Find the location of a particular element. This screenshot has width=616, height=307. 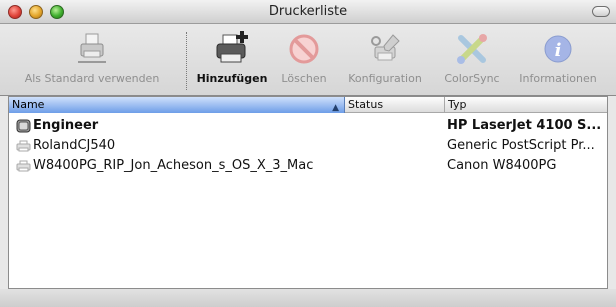

colorsync-button: ColorSync is located at coordinates (472, 60).